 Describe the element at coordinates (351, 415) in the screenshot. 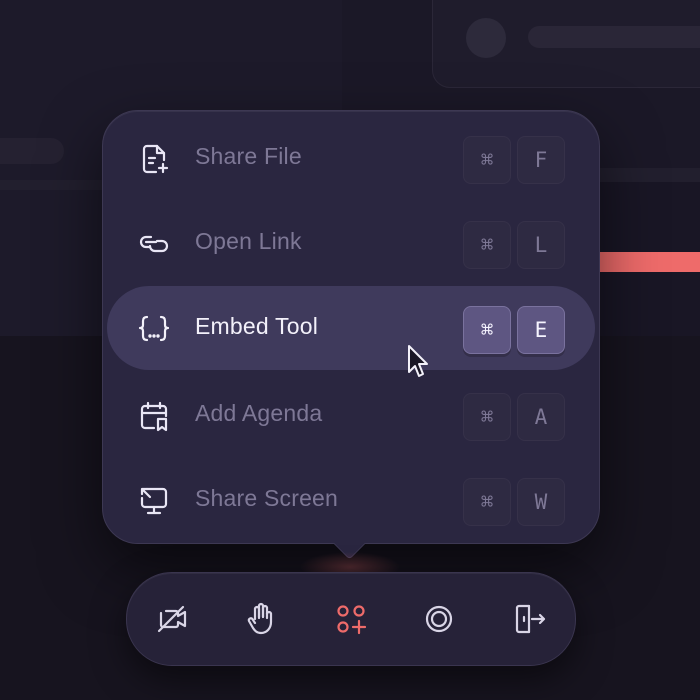

I see `menu-item-add-agenda: Add Agenda ⌘ A` at that location.